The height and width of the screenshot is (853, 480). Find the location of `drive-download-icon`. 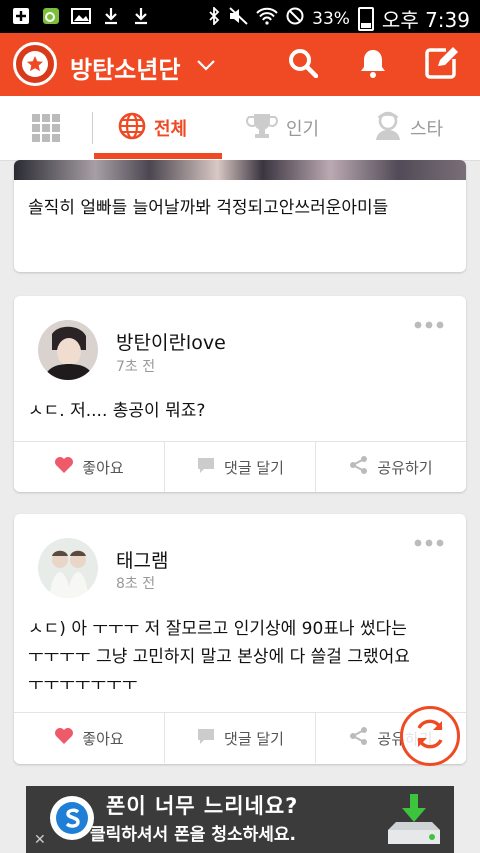

drive-download-icon is located at coordinates (414, 822).